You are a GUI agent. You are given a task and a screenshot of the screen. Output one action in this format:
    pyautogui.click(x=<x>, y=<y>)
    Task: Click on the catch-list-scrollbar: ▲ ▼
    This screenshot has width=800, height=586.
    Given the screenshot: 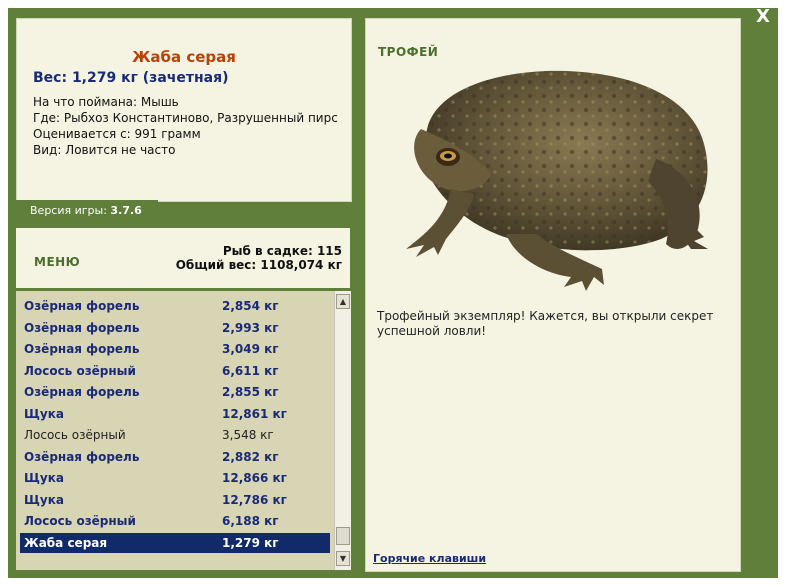 What is the action you would take?
    pyautogui.click(x=342, y=430)
    